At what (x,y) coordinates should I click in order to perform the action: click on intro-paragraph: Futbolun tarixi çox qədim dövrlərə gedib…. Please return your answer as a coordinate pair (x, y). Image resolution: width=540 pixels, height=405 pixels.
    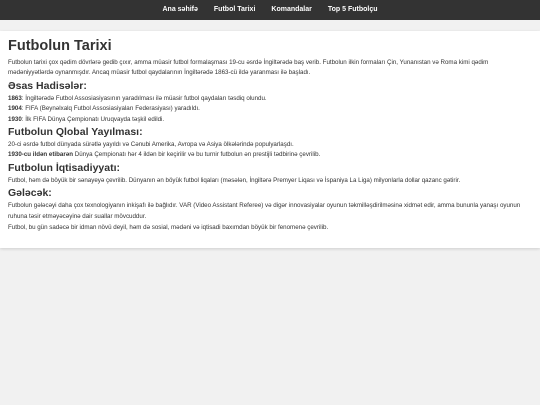
    Looking at the image, I should click on (248, 68).